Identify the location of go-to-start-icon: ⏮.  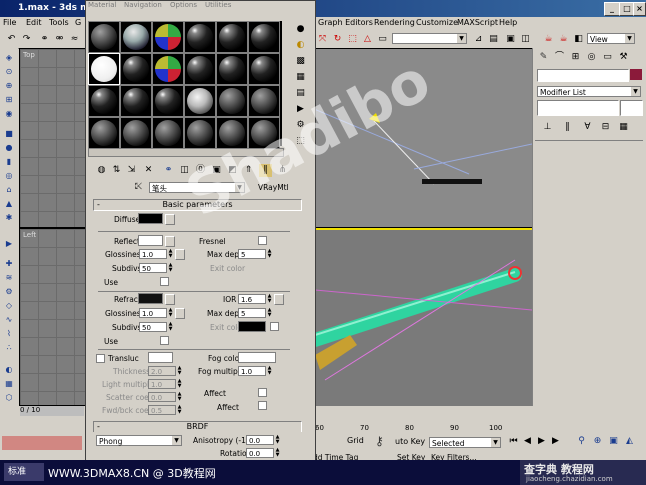
(513, 441).